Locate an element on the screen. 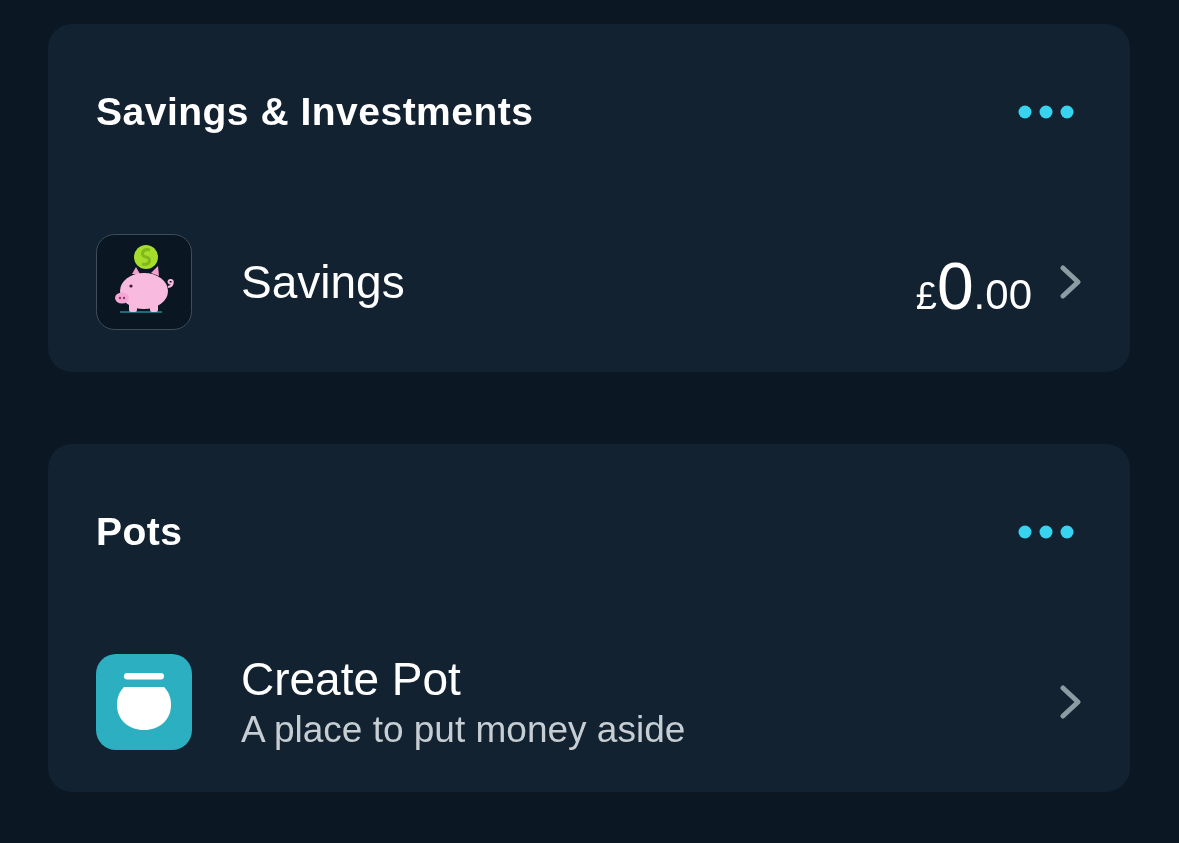 The image size is (1179, 843). balance-amount: £0.00 is located at coordinates (973, 286).